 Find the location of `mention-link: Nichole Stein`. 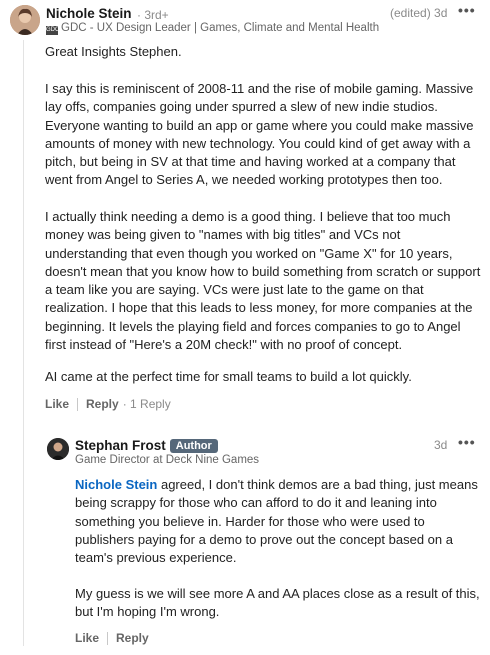

mention-link: Nichole Stein is located at coordinates (116, 484).